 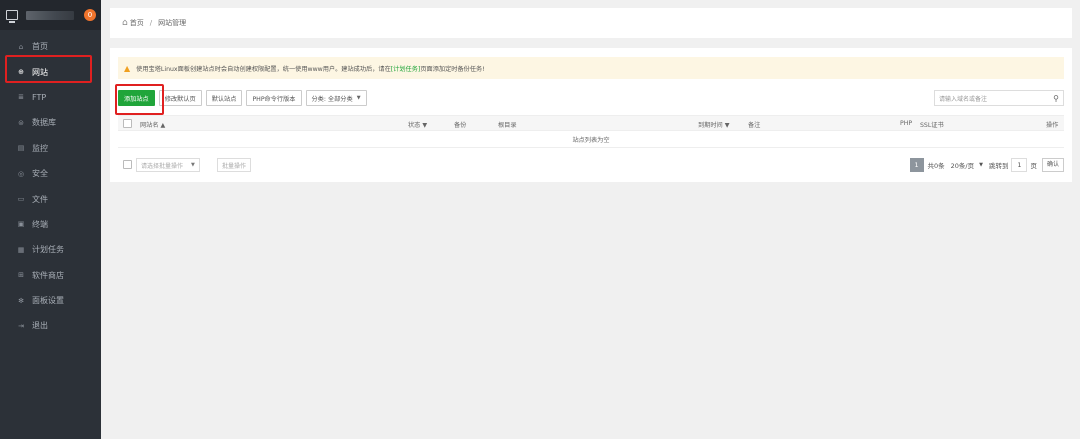 I want to click on empty-table-message: 站点列表为空, so click(x=591, y=140).